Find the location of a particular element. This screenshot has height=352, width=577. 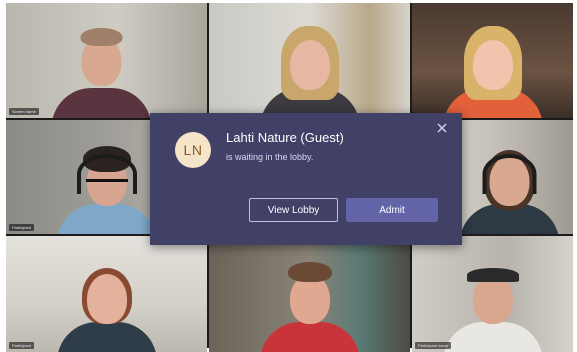

participant-tile-7: Participant is located at coordinates (106, 294).